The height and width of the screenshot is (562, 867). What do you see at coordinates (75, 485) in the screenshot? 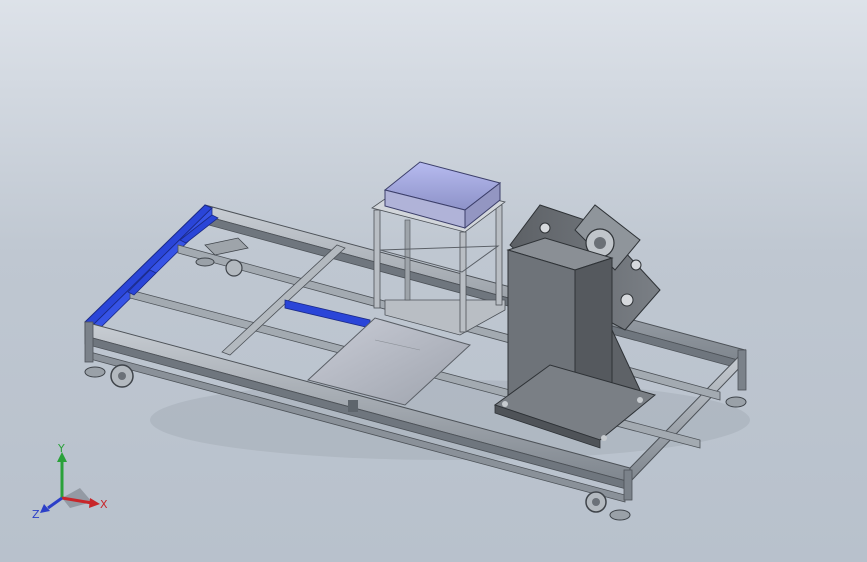
I see `orientation-triad: Y X Z` at bounding box center [75, 485].